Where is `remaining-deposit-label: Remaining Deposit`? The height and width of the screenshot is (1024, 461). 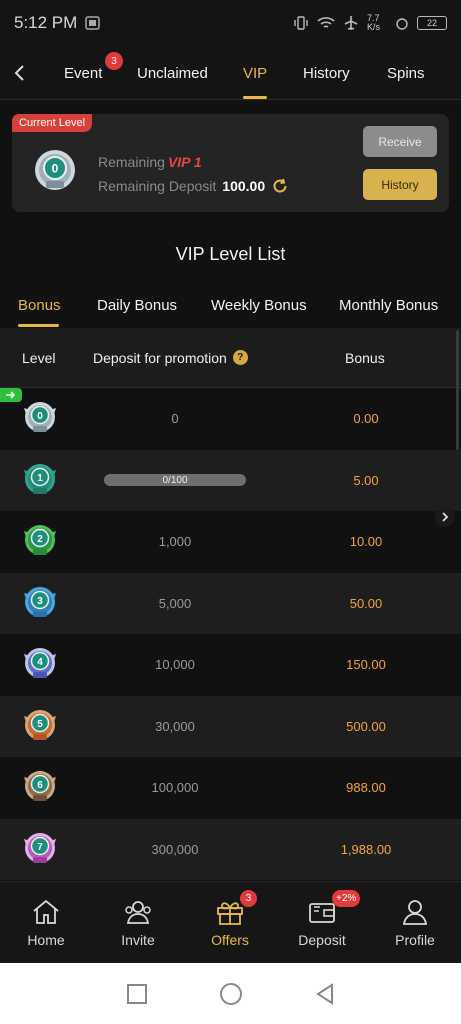
remaining-deposit-label: Remaining Deposit is located at coordinates (157, 186).